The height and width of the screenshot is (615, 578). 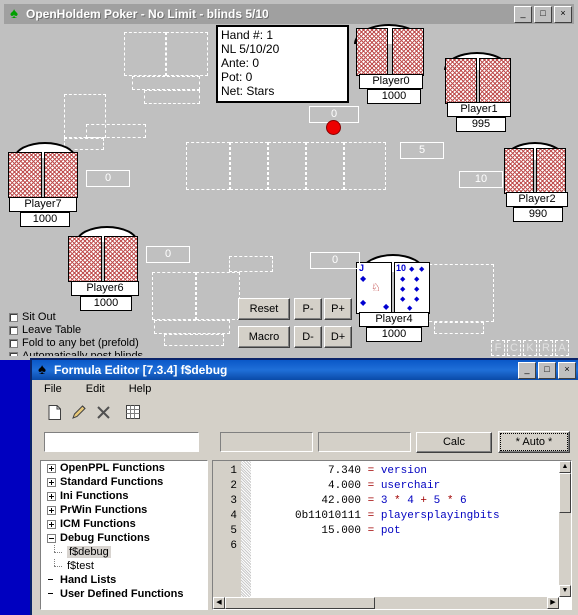 I want to click on calc-button: Calc, so click(x=454, y=442).